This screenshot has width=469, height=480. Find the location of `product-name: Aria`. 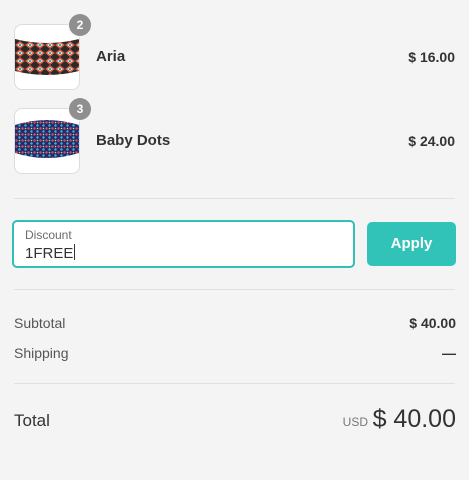

product-name: Aria is located at coordinates (111, 56).